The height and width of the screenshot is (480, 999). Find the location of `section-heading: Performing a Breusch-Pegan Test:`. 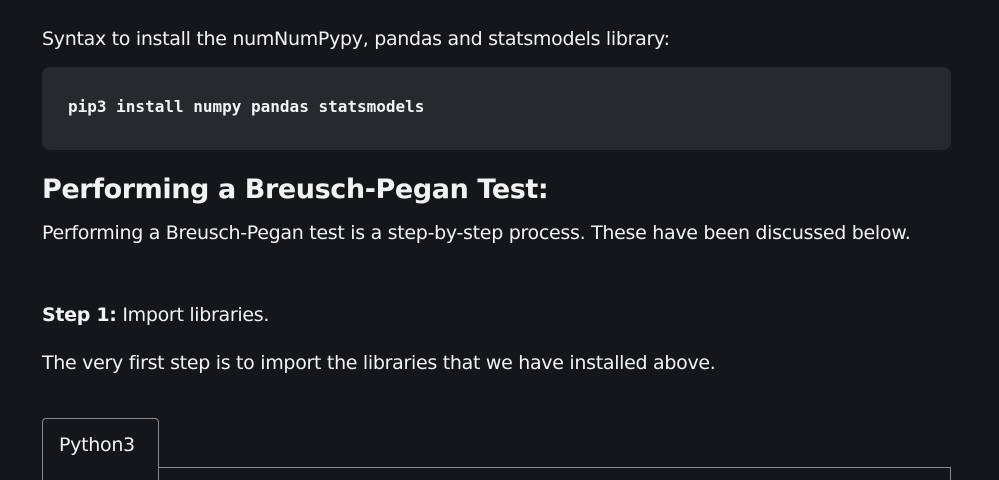

section-heading: Performing a Breusch-Pegan Test: is located at coordinates (295, 189).